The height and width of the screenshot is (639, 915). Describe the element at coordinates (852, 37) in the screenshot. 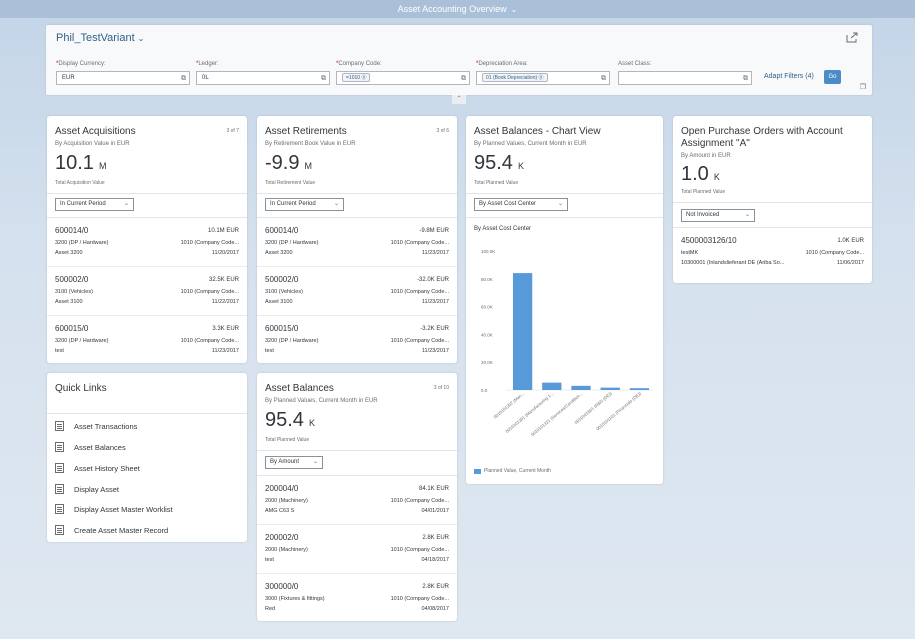

I see `share-icon` at that location.